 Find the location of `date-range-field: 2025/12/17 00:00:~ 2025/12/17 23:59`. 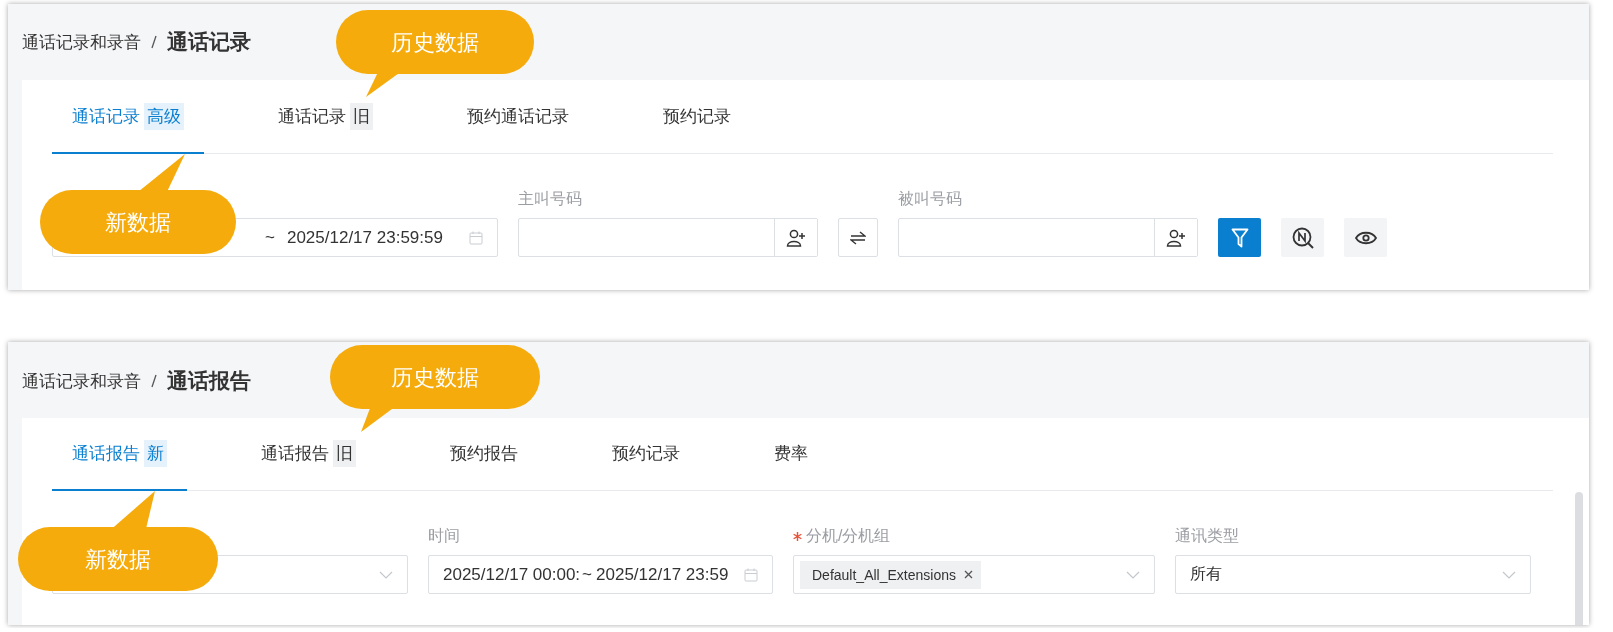

date-range-field: 2025/12/17 00:00:~ 2025/12/17 23:59 is located at coordinates (600, 574).